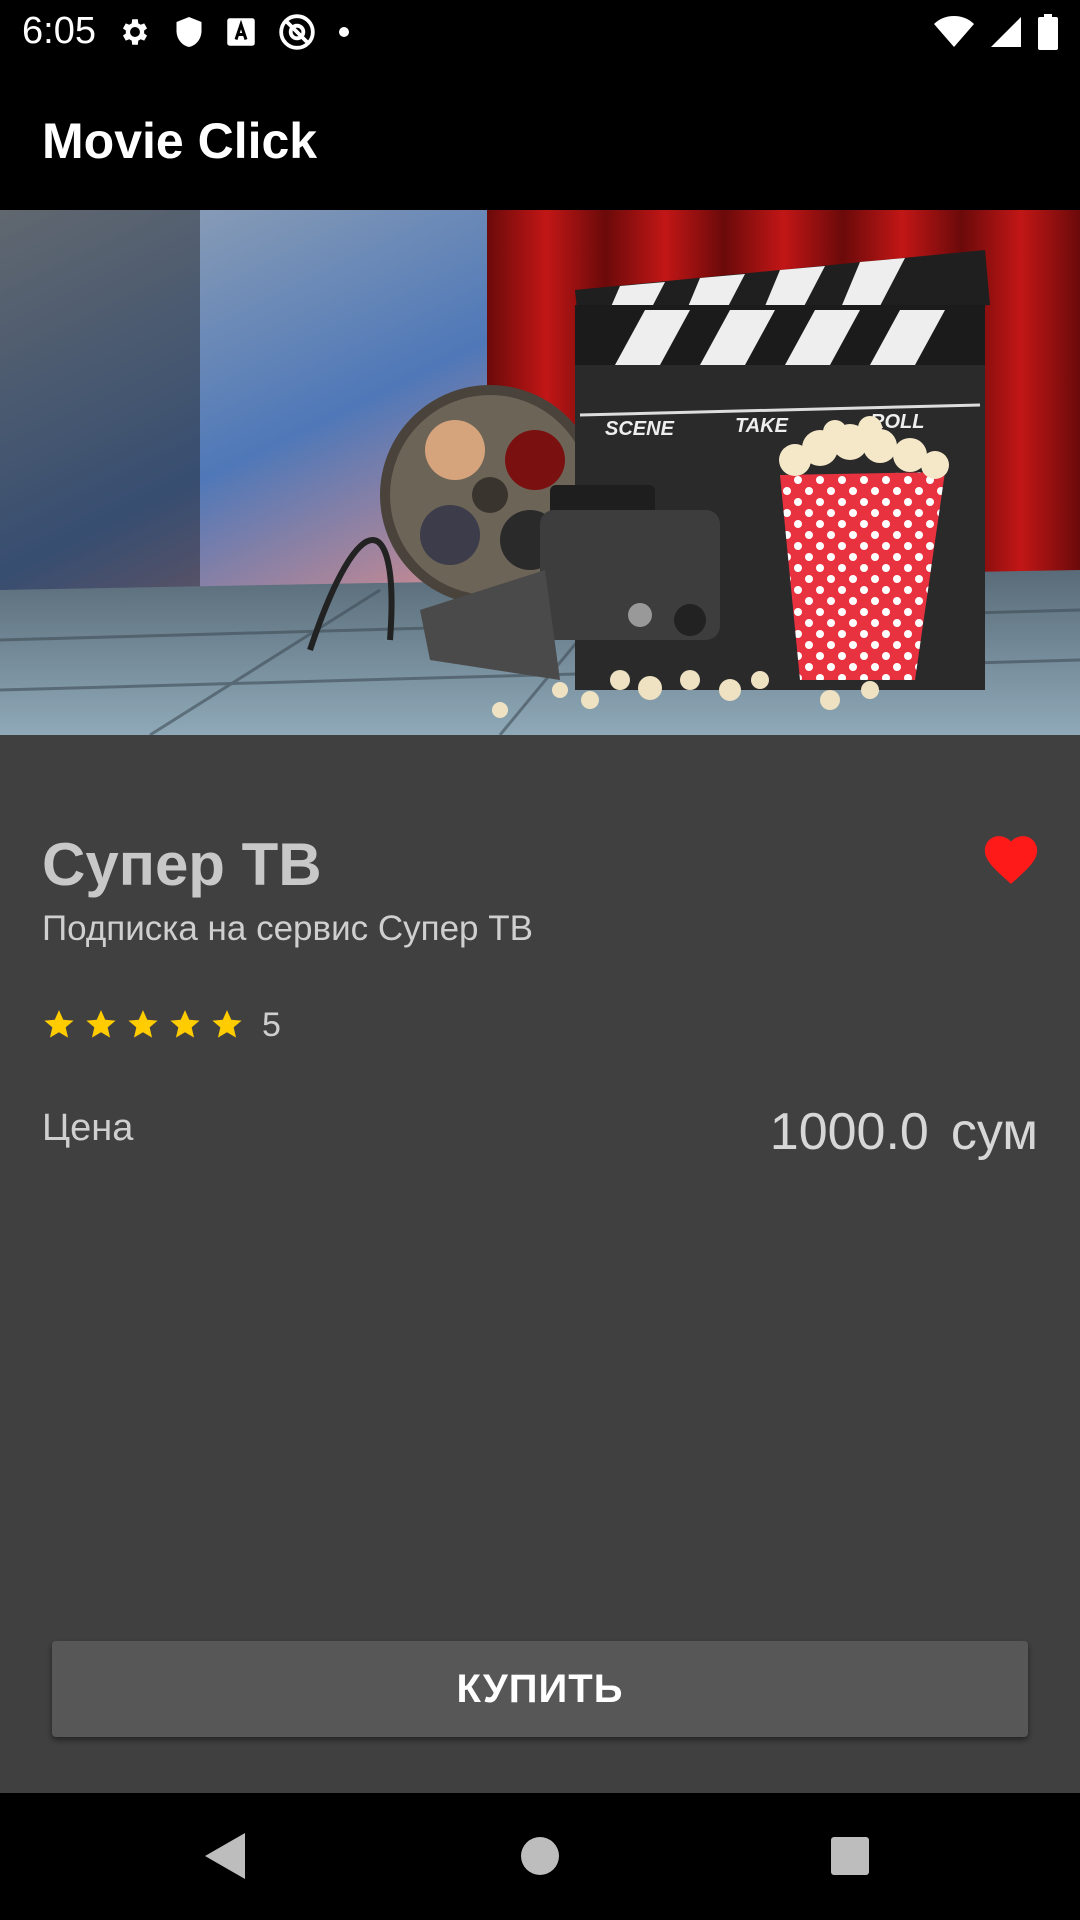 The width and height of the screenshot is (1080, 1920). I want to click on status-notification-icons, so click(234, 32).